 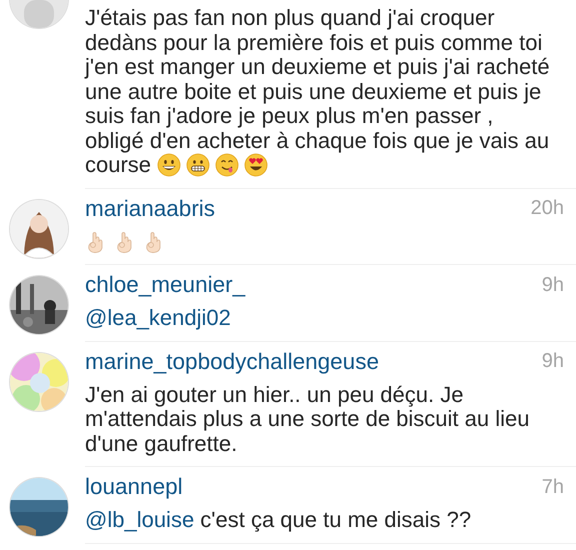 I want to click on comment-time: 7h, so click(x=553, y=487).